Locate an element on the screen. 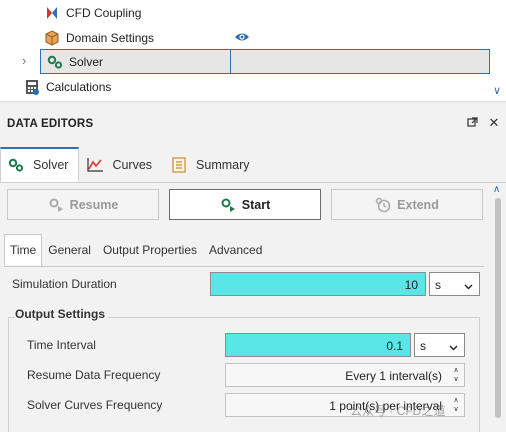  visibility-eye-icon is located at coordinates (242, 37).